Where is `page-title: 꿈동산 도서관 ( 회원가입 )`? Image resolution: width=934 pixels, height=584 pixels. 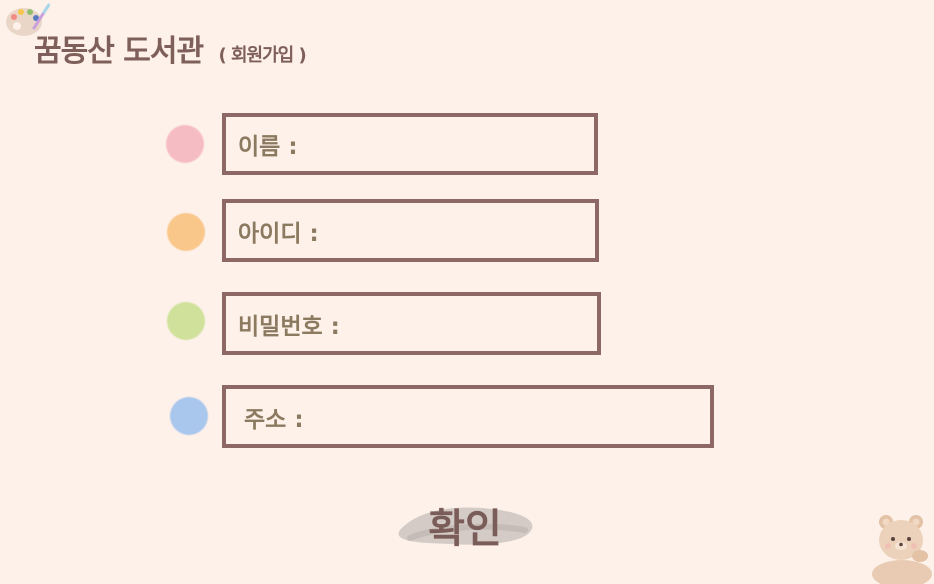 page-title: 꿈동산 도서관 ( 회원가입 ) is located at coordinates (170, 48).